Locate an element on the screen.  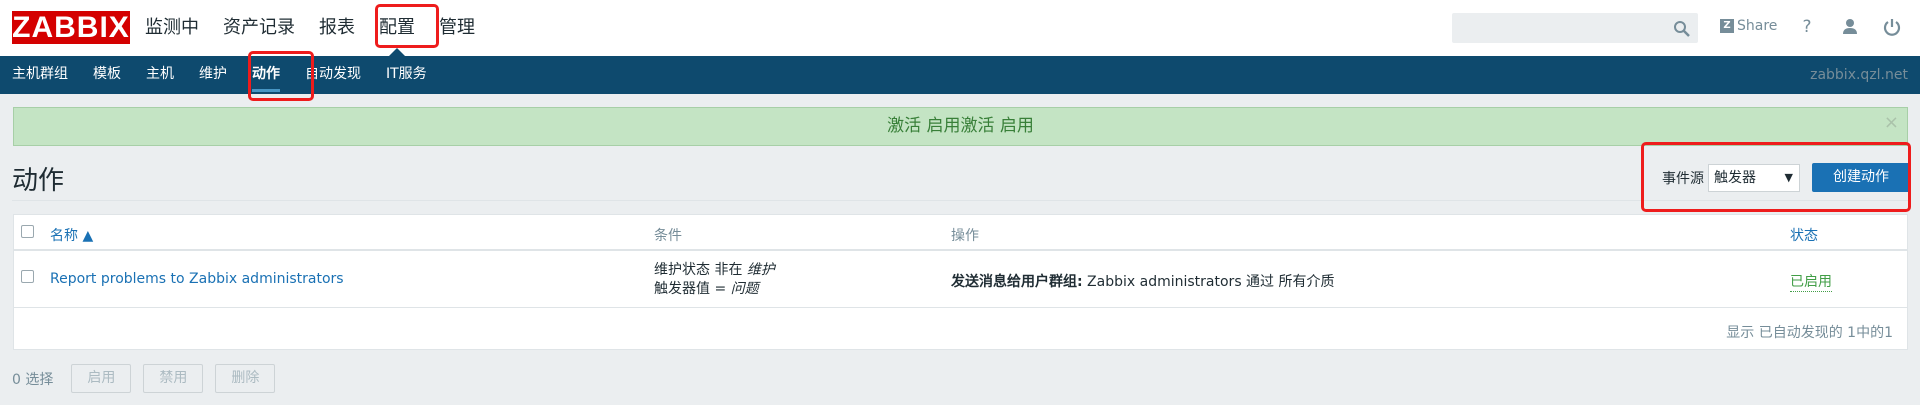
condition-maintenance: 维护状态 非在 维护 is located at coordinates (714, 270).